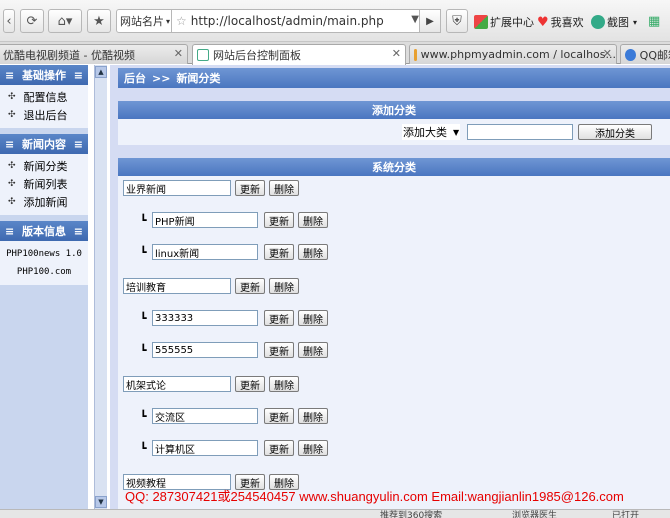 The width and height of the screenshot is (670, 518). Describe the element at coordinates (203, 55) in the screenshot. I see `page-icon` at that location.